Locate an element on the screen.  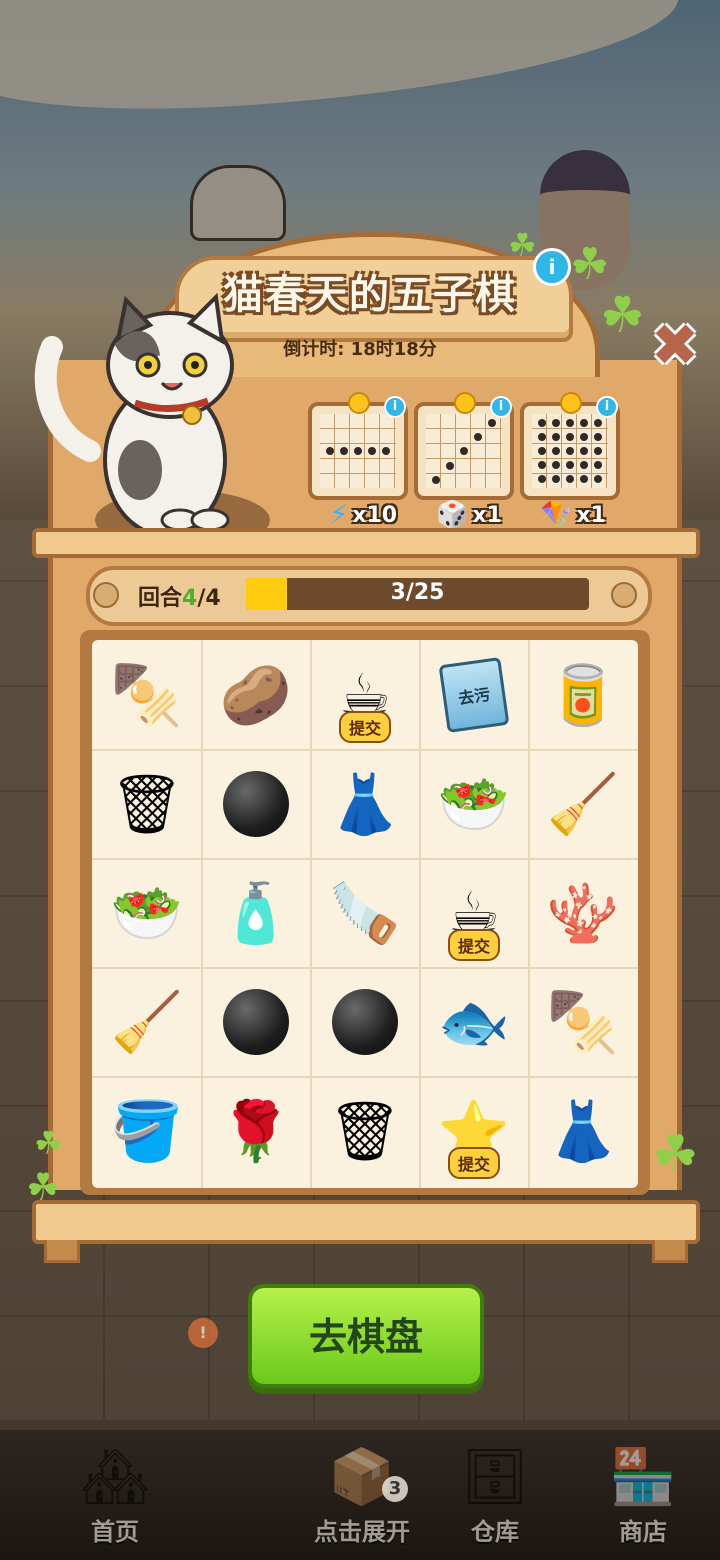
goal-card-horizontal: i is located at coordinates (358, 446).